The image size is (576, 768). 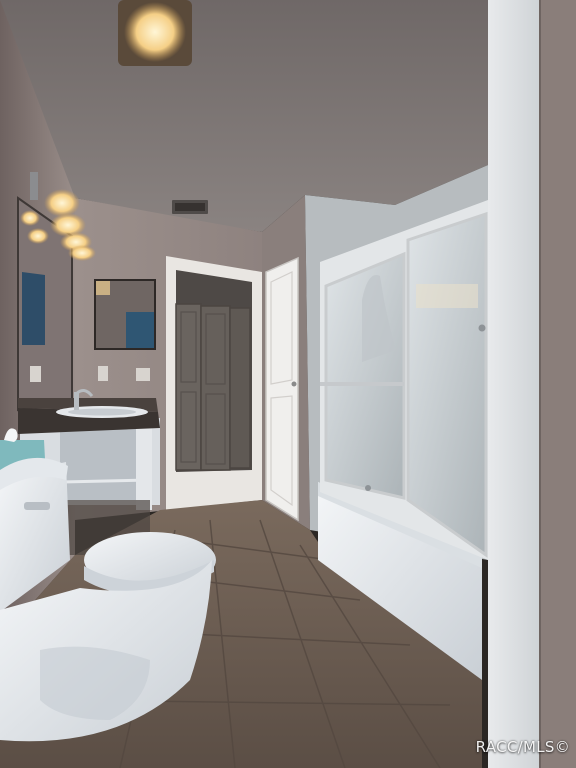 I want to click on toilet-flush-handle, so click(x=37, y=506).